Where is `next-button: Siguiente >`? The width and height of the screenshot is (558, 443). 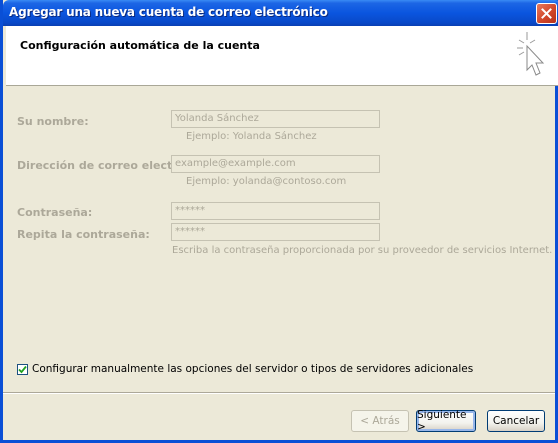
next-button: Siguiente > is located at coordinates (446, 421).